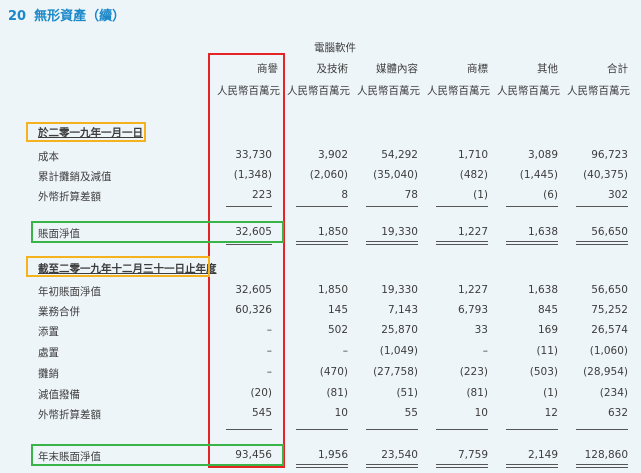 The image size is (641, 473). Describe the element at coordinates (320, 331) in the screenshot. I see `row-additions: 添置 –502 25,870 33 169 26,574` at that location.